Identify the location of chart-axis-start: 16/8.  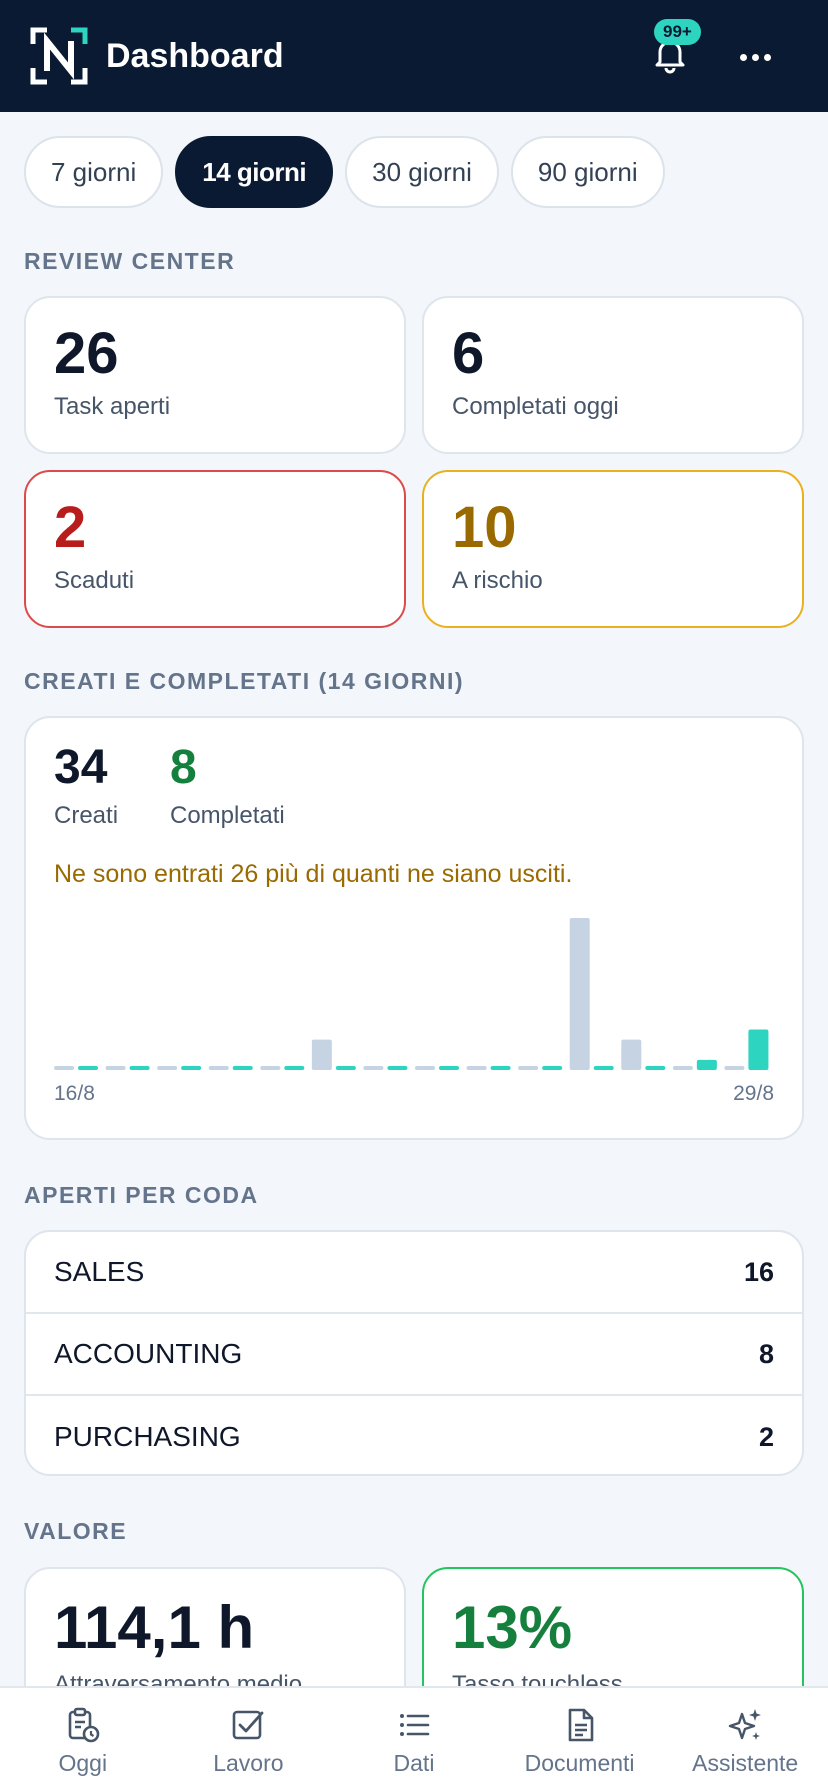
(74, 1093).